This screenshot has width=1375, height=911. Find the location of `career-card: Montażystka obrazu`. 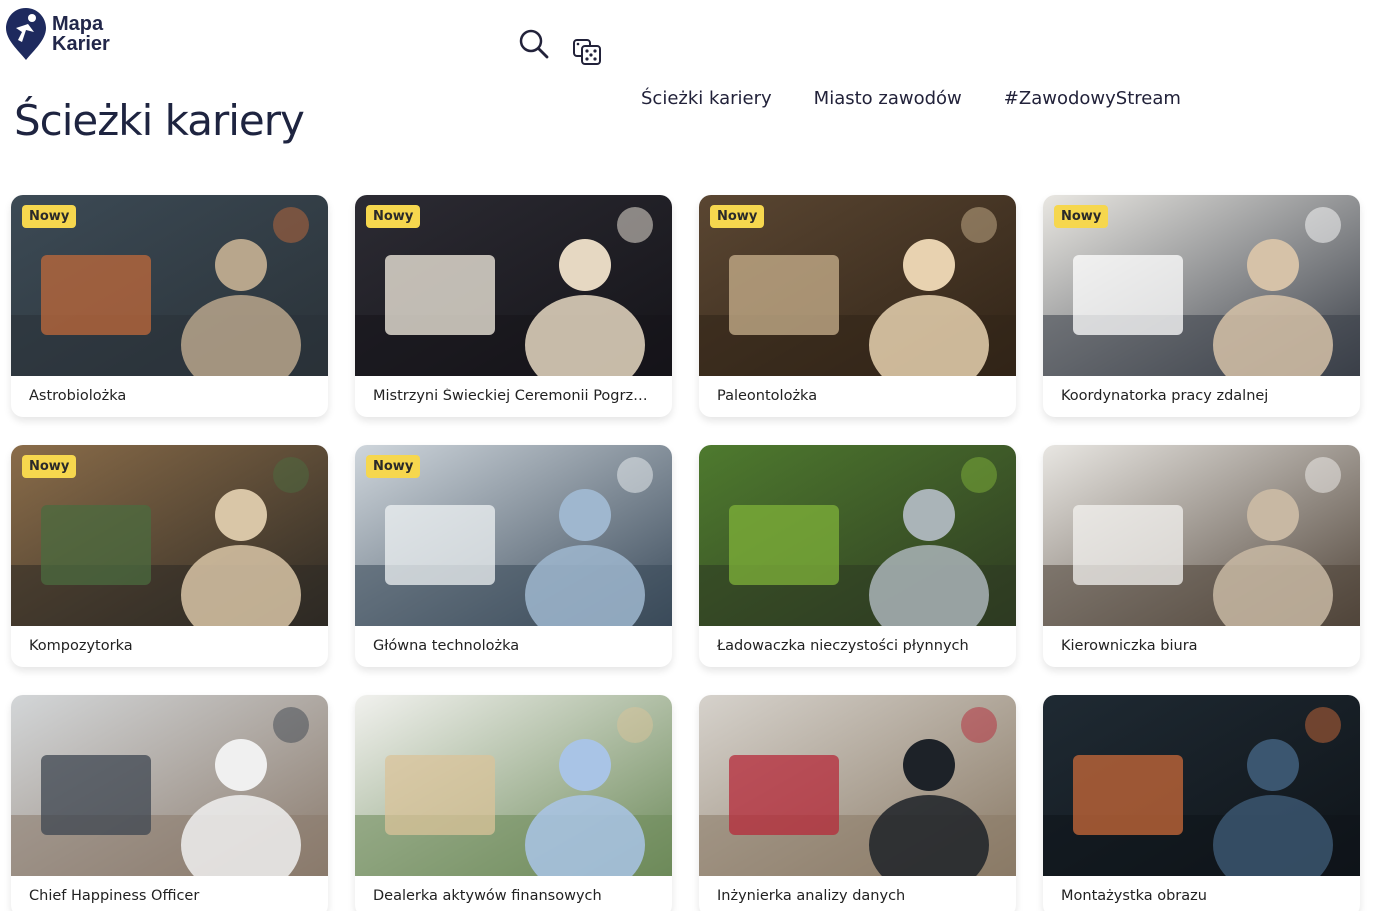

career-card: Montażystka obrazu is located at coordinates (1201, 803).